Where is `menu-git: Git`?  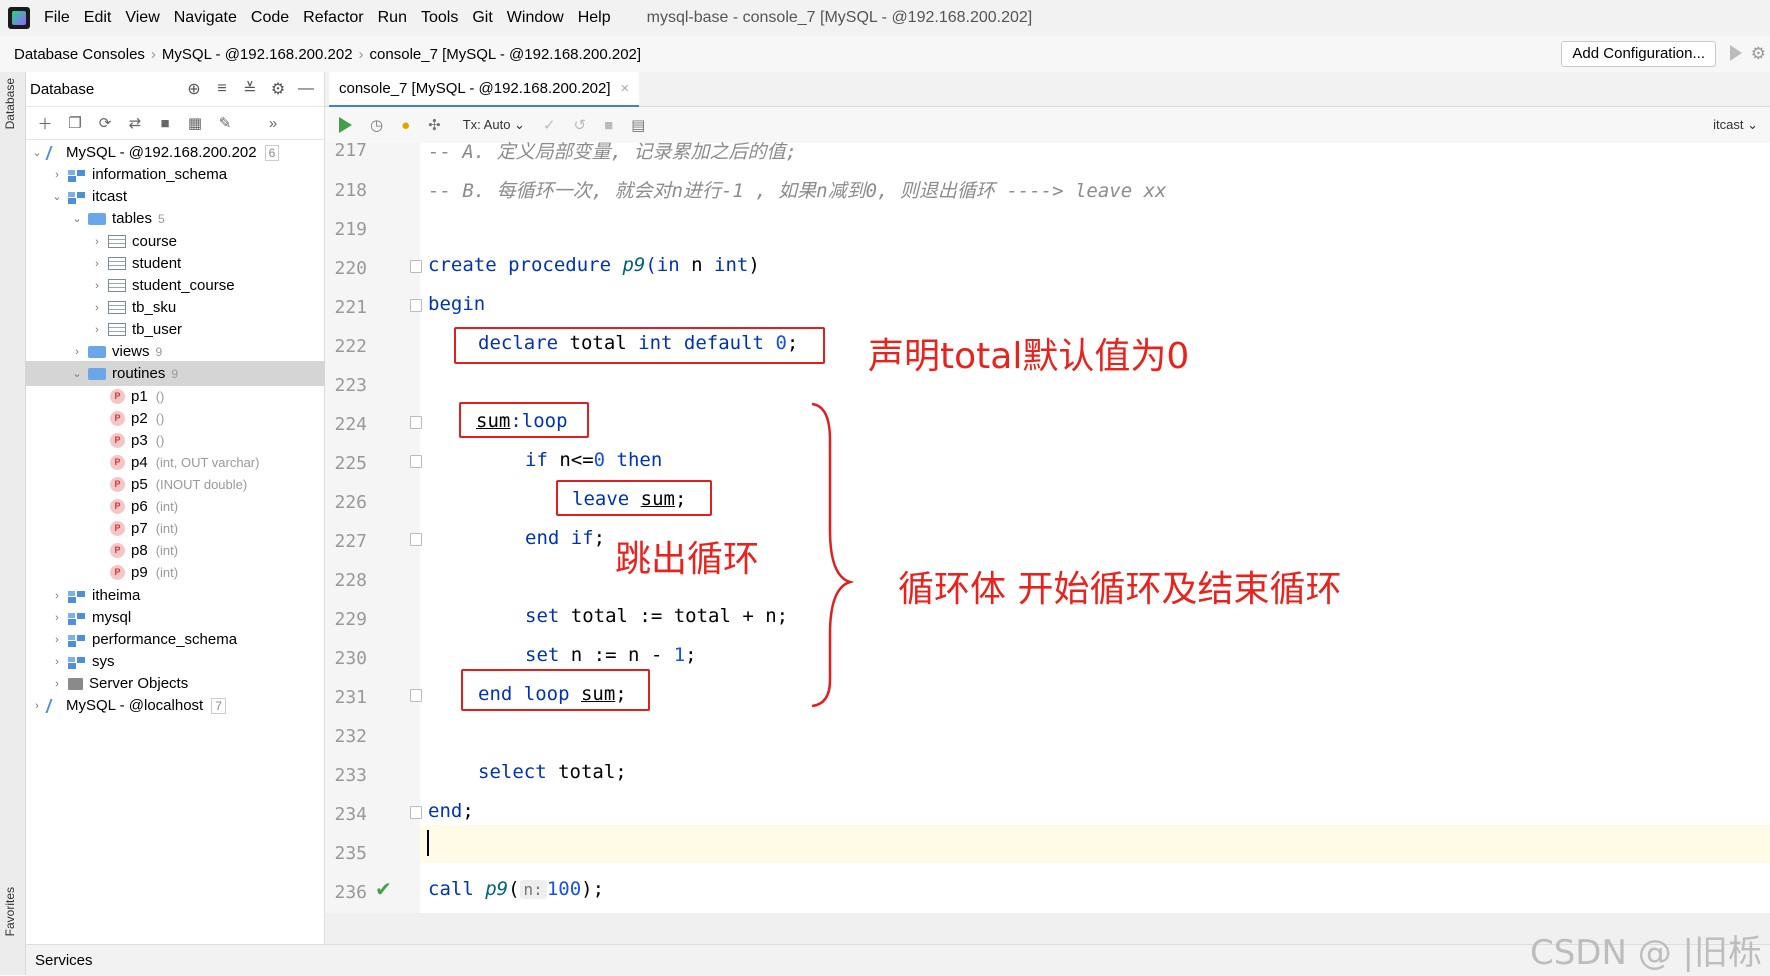 menu-git: Git is located at coordinates (482, 18).